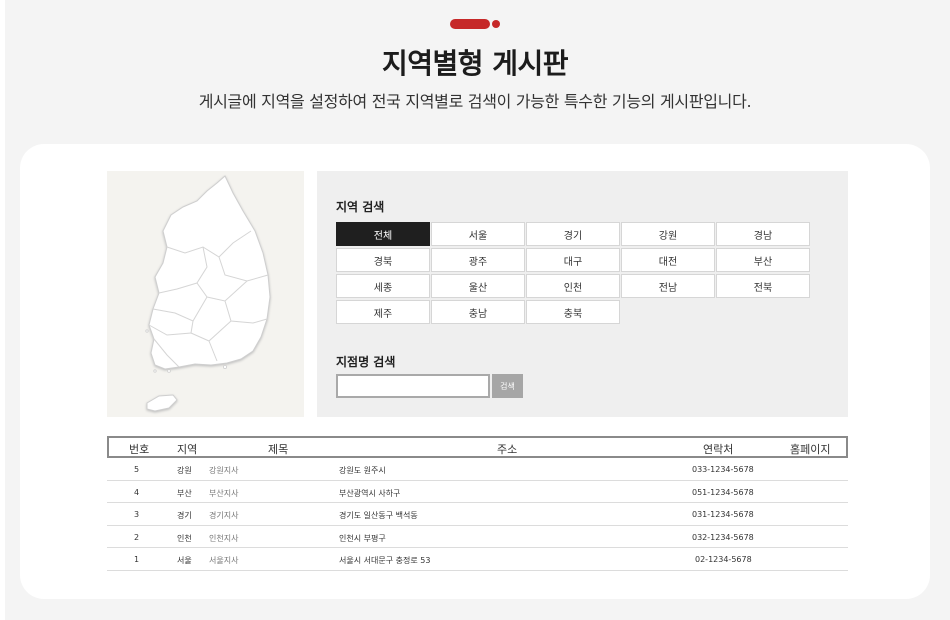 Image resolution: width=950 pixels, height=620 pixels. I want to click on cell-address: 경기도 일산동구 백석동, so click(378, 515).